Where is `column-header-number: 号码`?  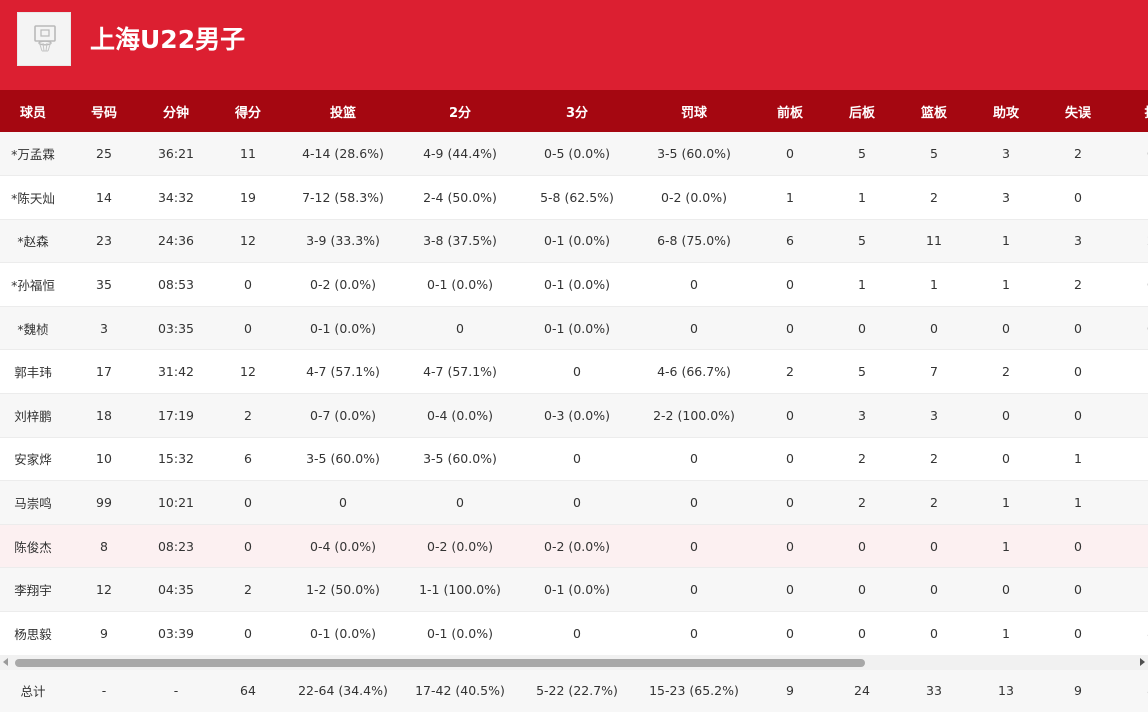
column-header-number: 号码 is located at coordinates (104, 111).